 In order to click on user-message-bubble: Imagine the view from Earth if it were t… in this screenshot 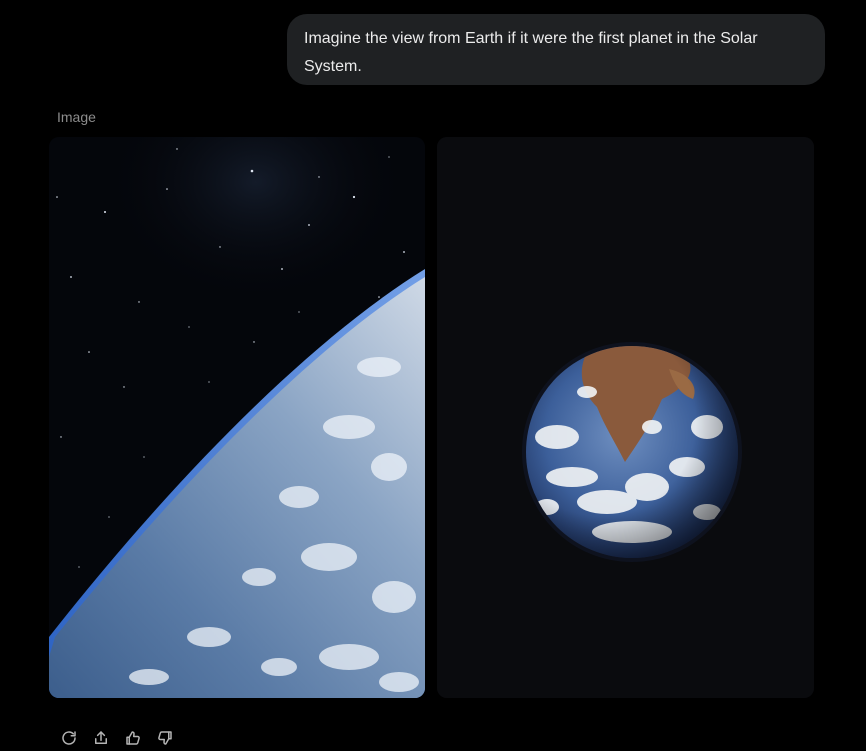, I will do `click(556, 49)`.